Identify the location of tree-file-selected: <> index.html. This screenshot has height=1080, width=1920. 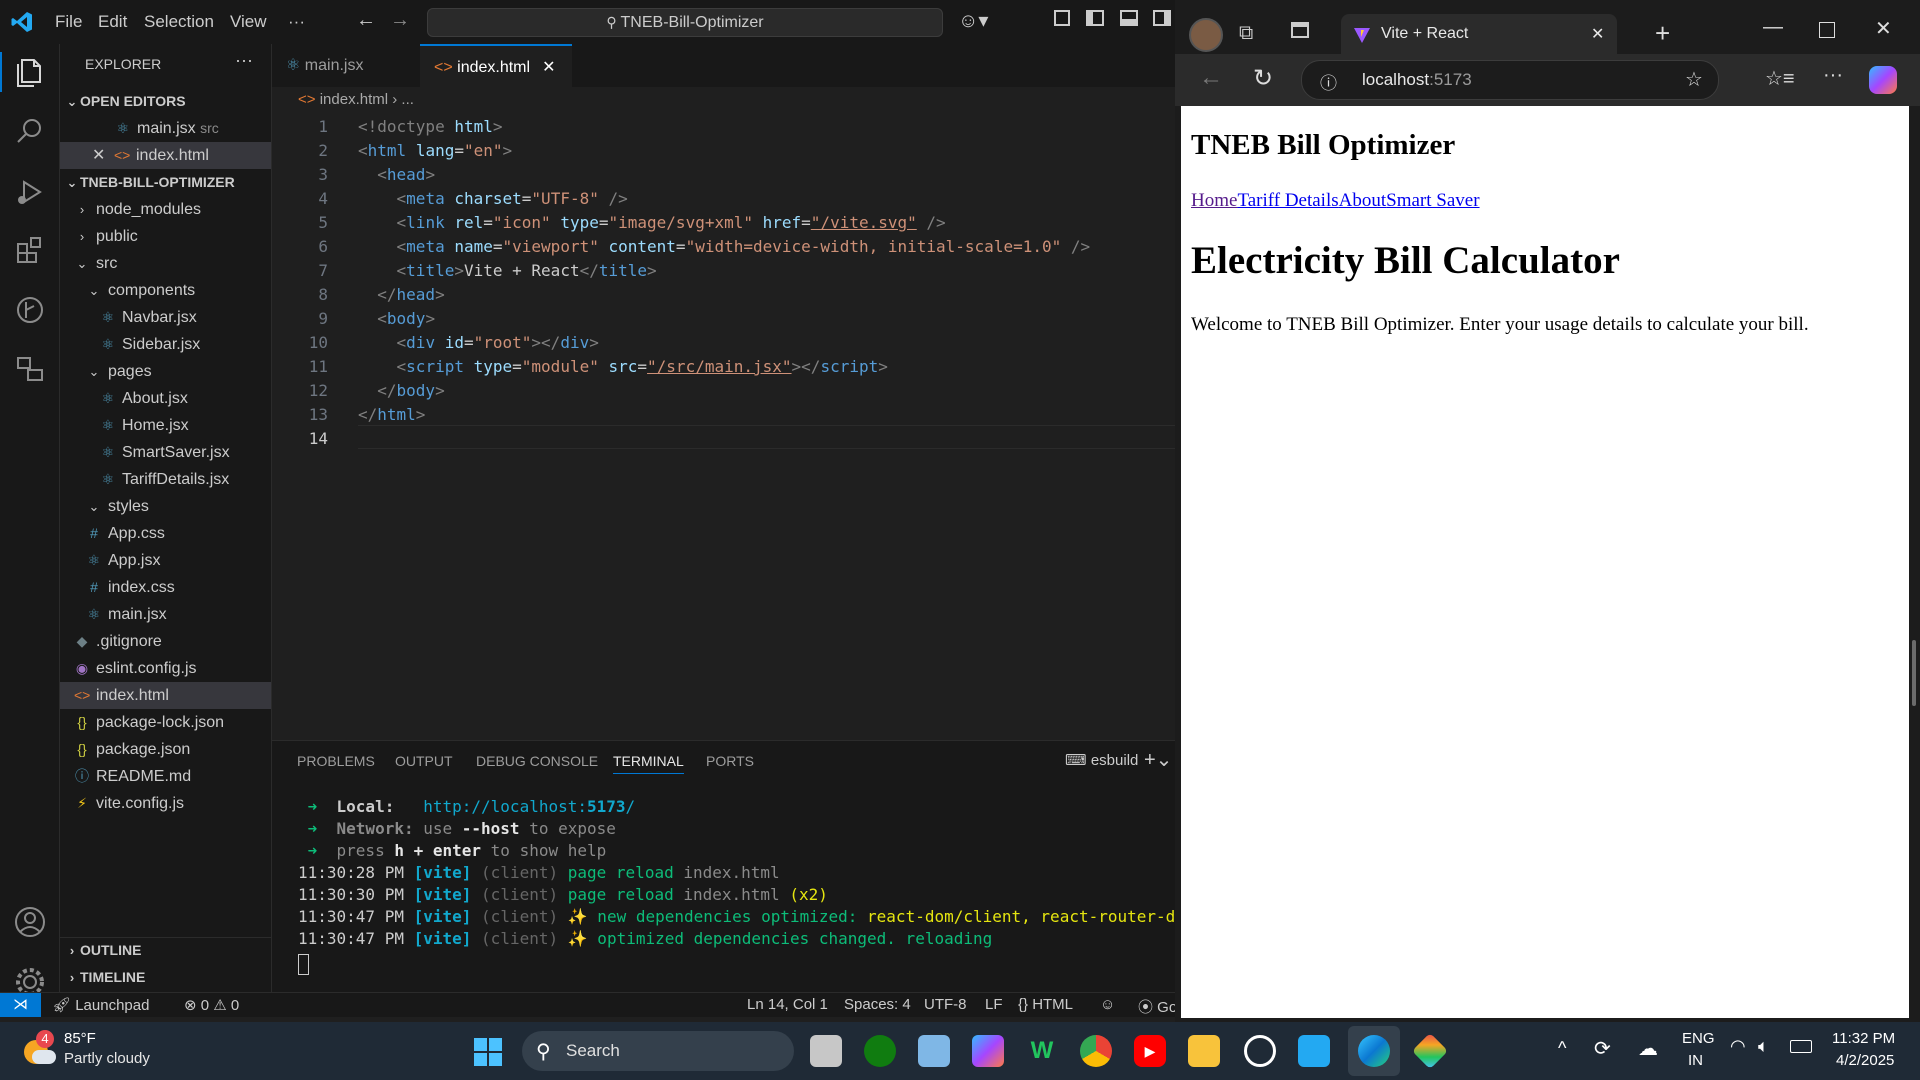
(165, 695).